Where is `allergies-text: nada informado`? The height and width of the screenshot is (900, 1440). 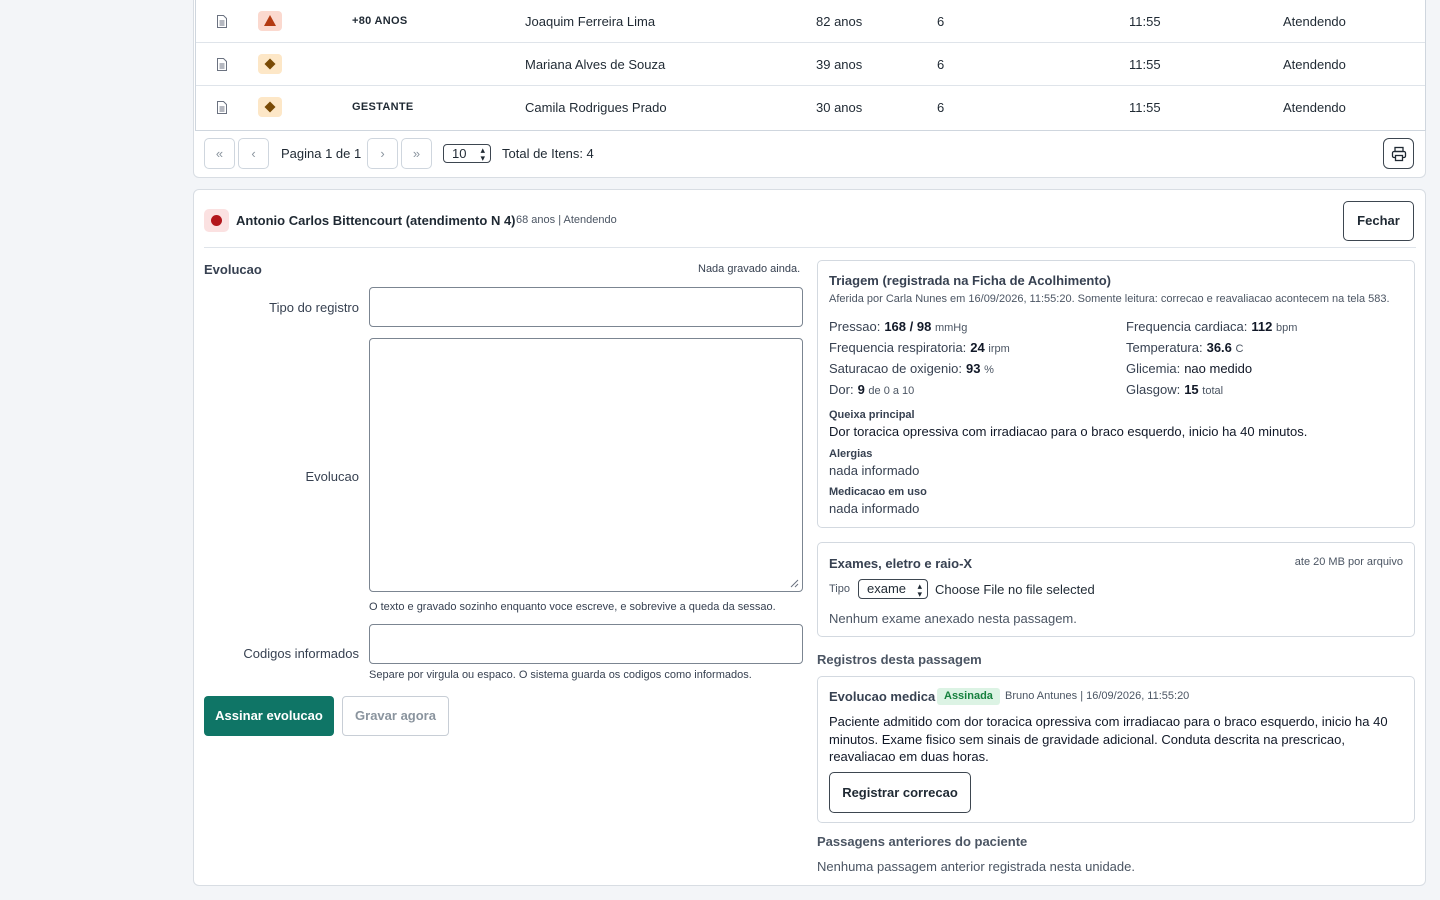
allergies-text: nada informado is located at coordinates (874, 470).